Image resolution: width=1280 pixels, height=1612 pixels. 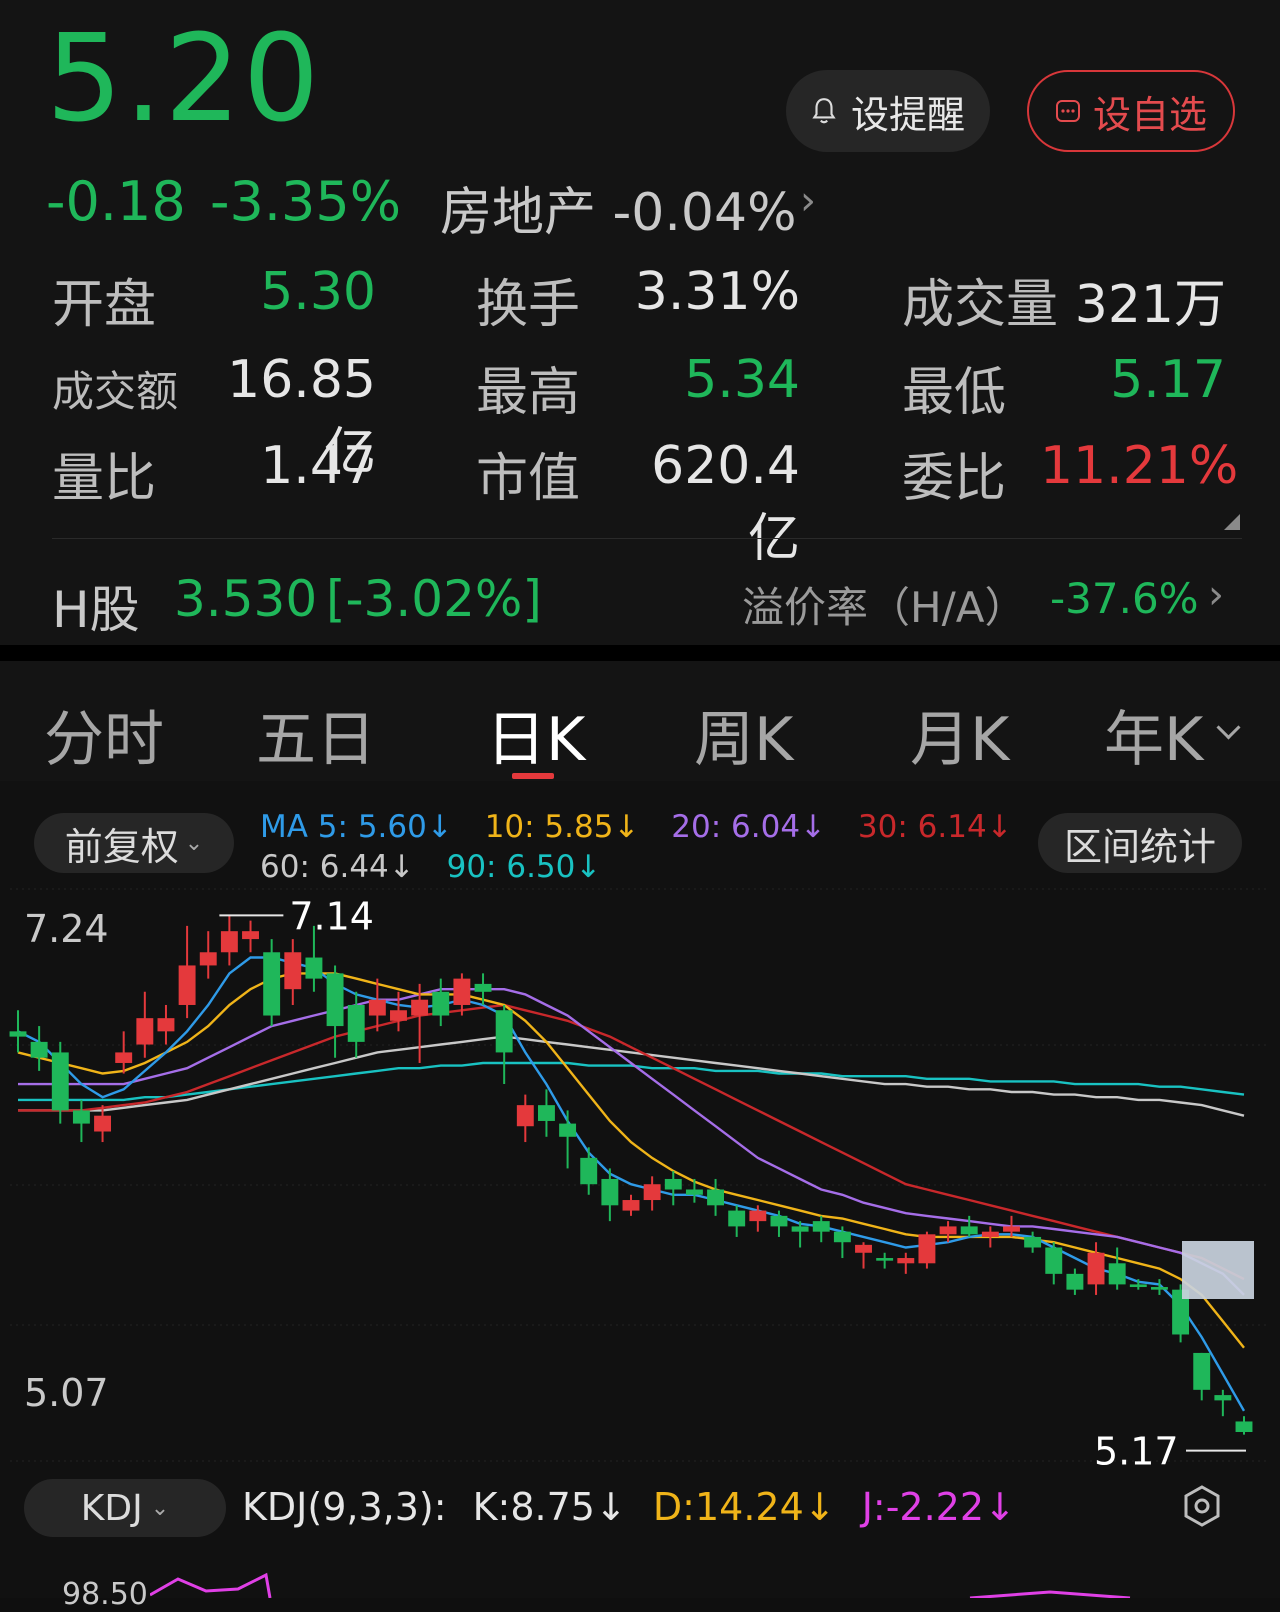 I want to click on range-stats-button: 区间统计, so click(x=1140, y=843).